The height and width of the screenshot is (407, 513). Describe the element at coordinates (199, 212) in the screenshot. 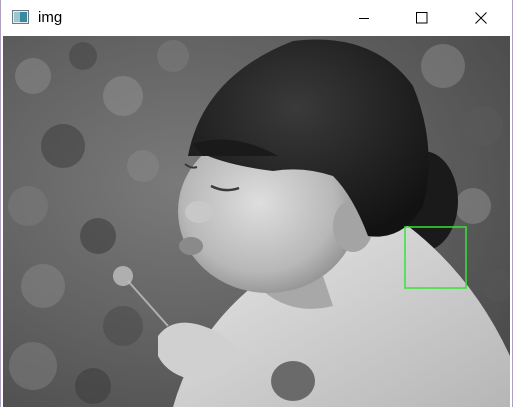

I see `nose` at that location.